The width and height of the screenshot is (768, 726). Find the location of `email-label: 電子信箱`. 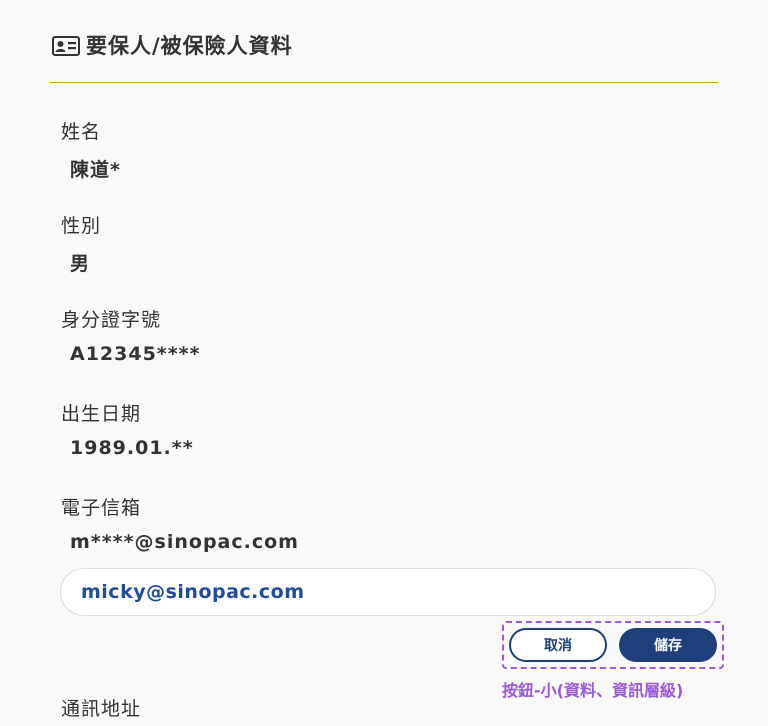

email-label: 電子信箱 is located at coordinates (101, 508).